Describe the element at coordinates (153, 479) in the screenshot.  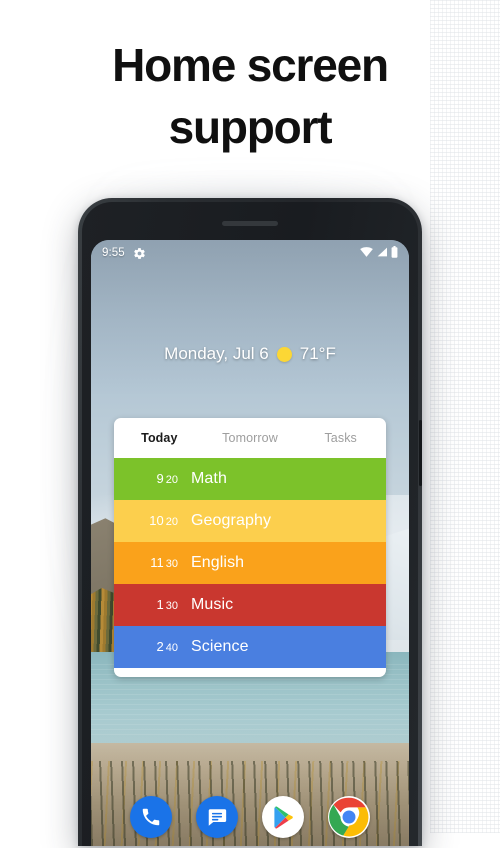
I see `class-row-time: 9 20` at that location.